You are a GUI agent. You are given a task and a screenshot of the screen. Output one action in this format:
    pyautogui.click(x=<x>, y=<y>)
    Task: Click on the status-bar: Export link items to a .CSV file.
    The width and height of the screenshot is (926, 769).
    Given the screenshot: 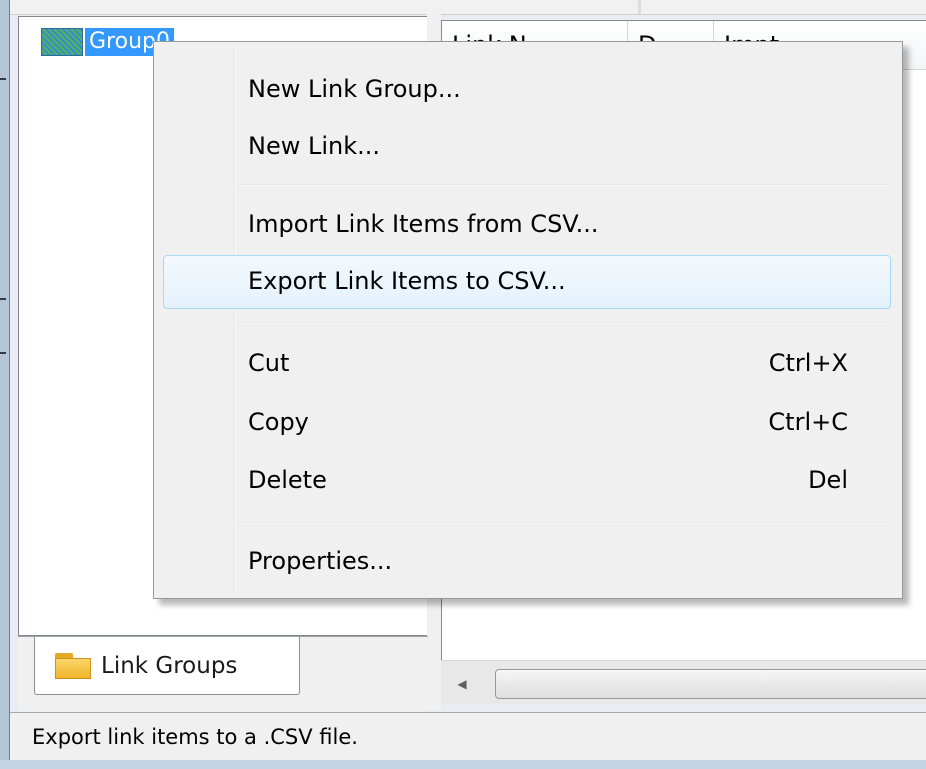 What is the action you would take?
    pyautogui.click(x=468, y=737)
    